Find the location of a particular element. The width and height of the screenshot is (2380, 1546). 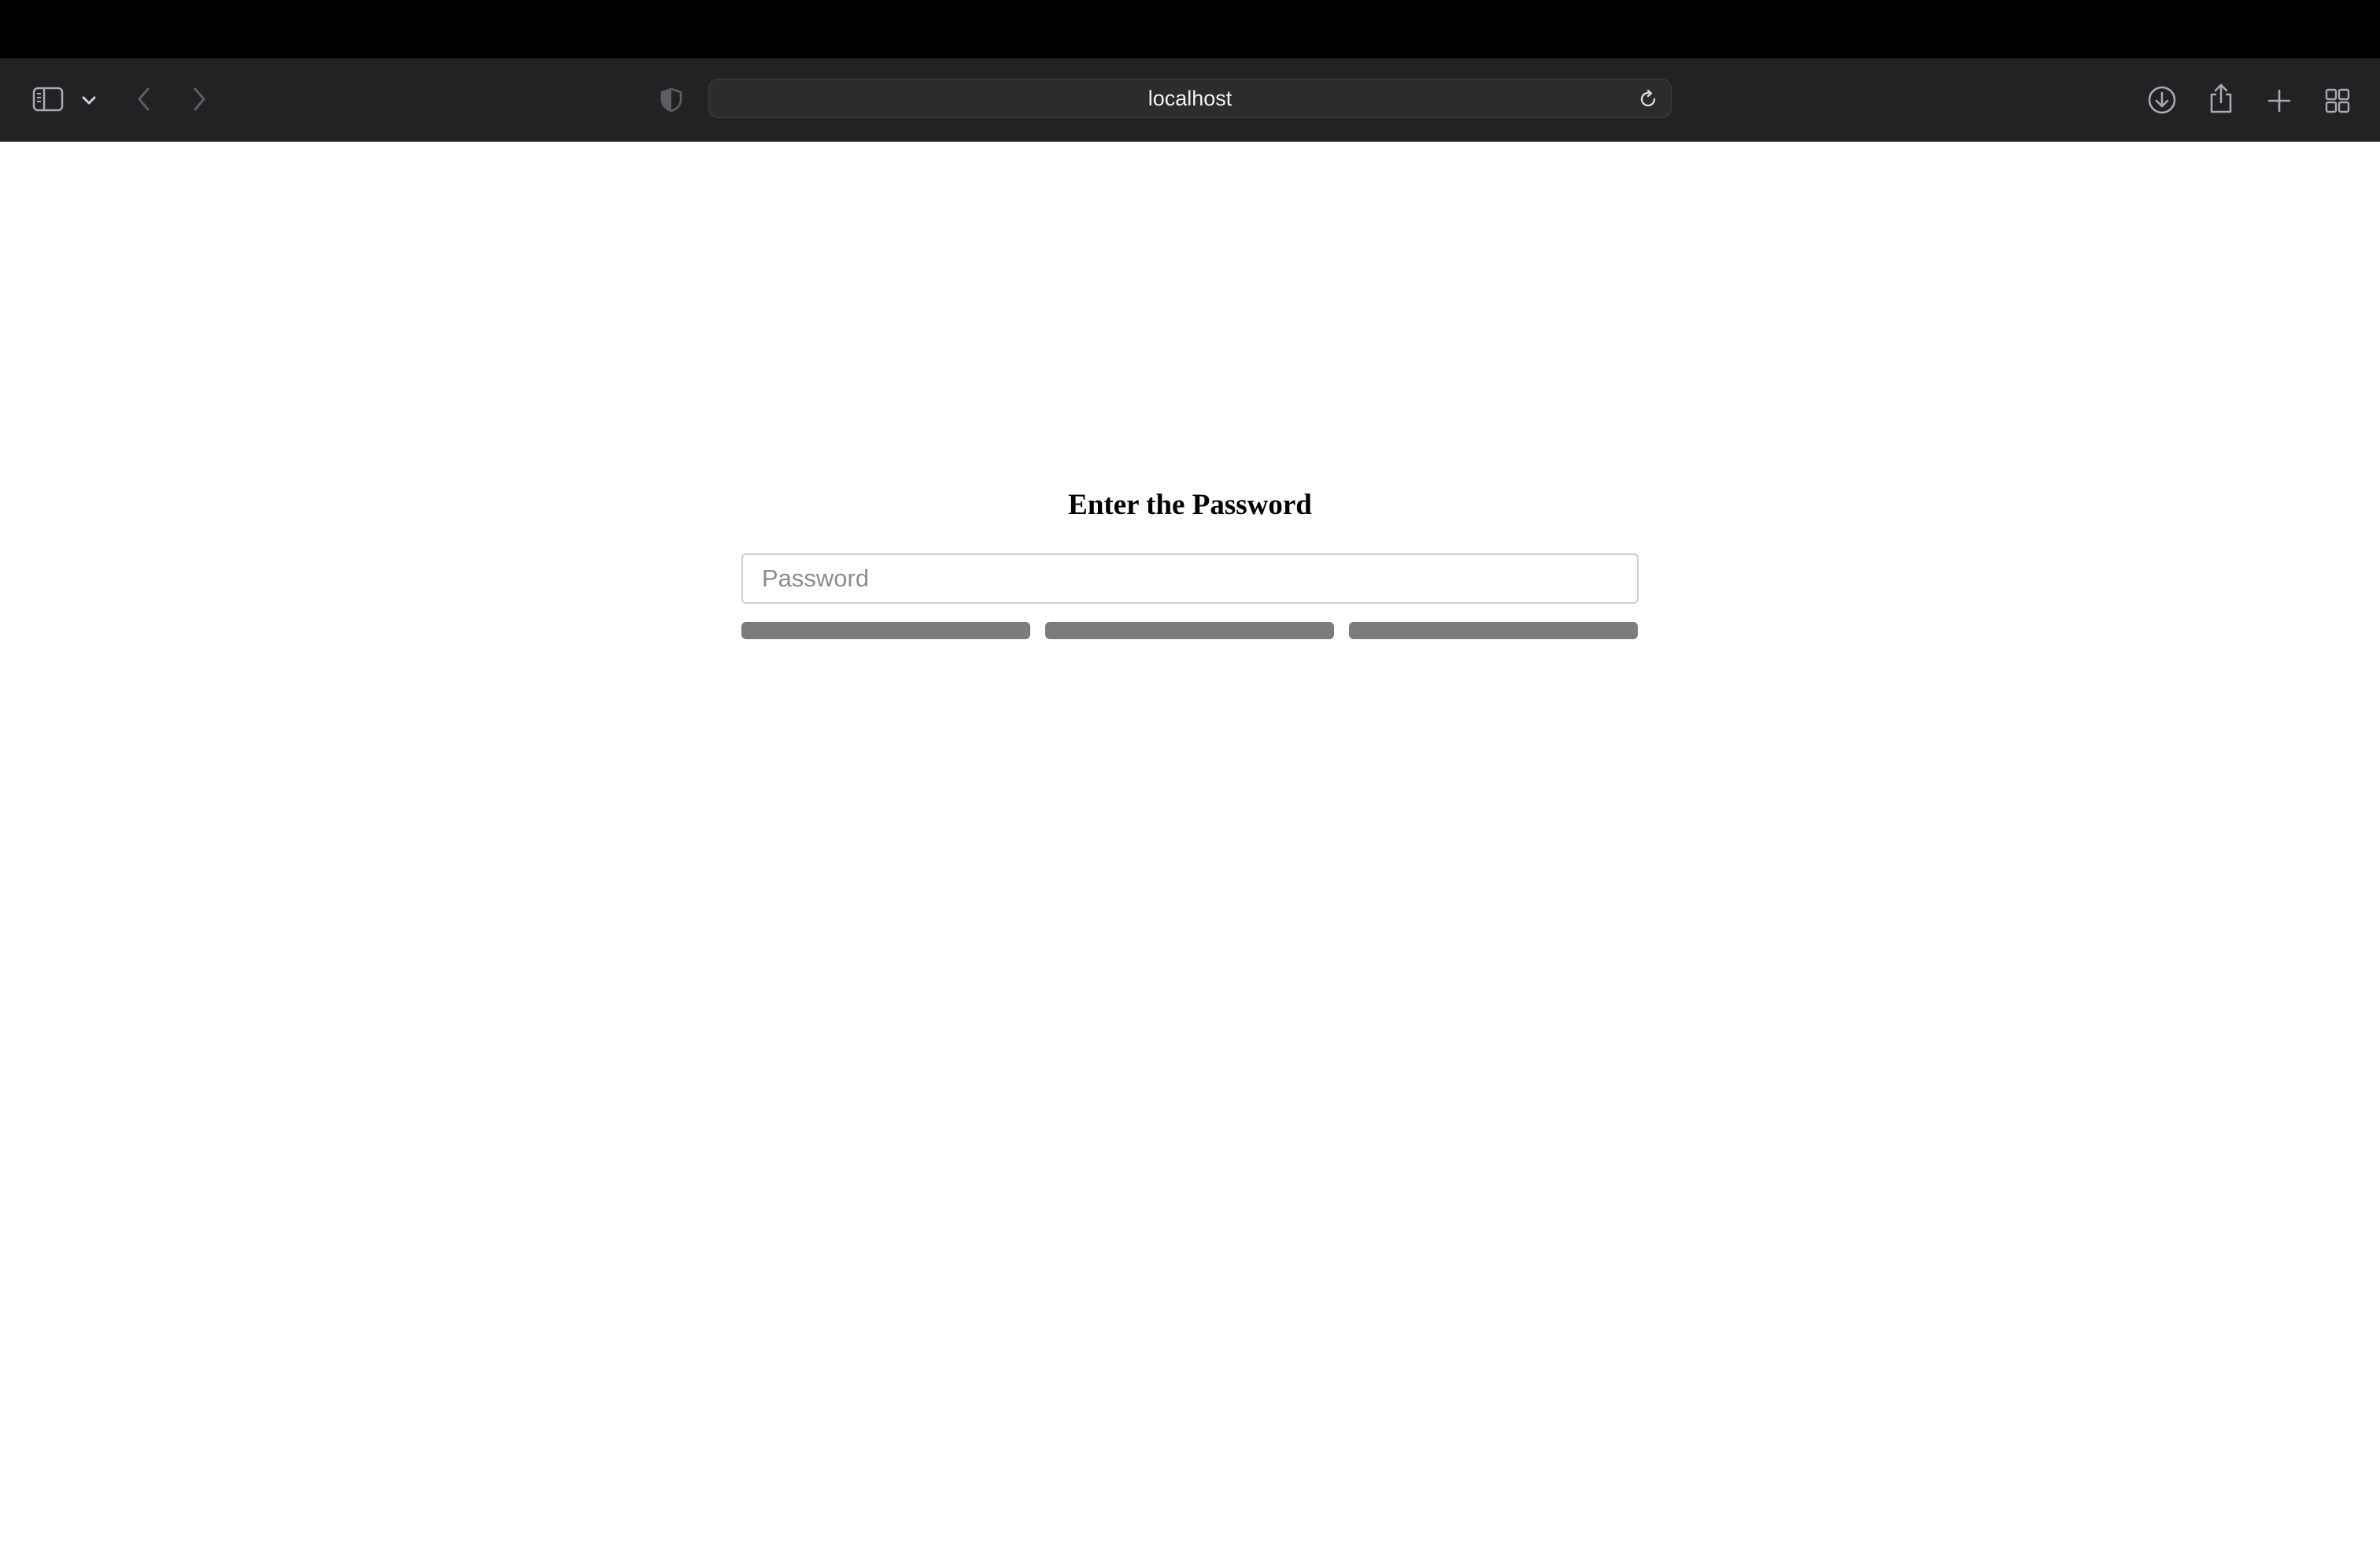

privacy-shield-icon is located at coordinates (671, 100).